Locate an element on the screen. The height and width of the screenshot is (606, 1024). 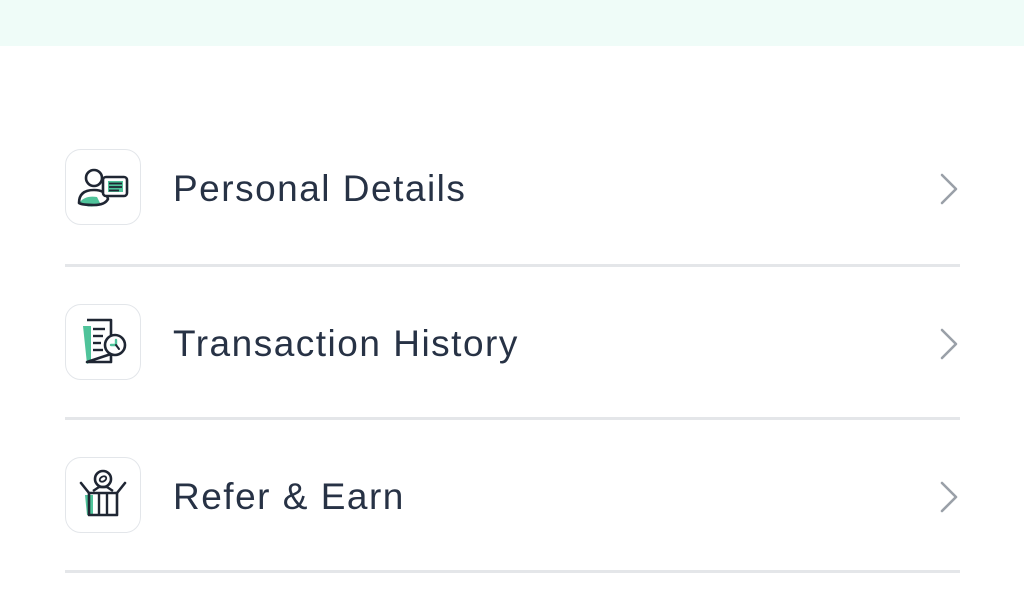
menu-item-label: Transaction History is located at coordinates (346, 343).